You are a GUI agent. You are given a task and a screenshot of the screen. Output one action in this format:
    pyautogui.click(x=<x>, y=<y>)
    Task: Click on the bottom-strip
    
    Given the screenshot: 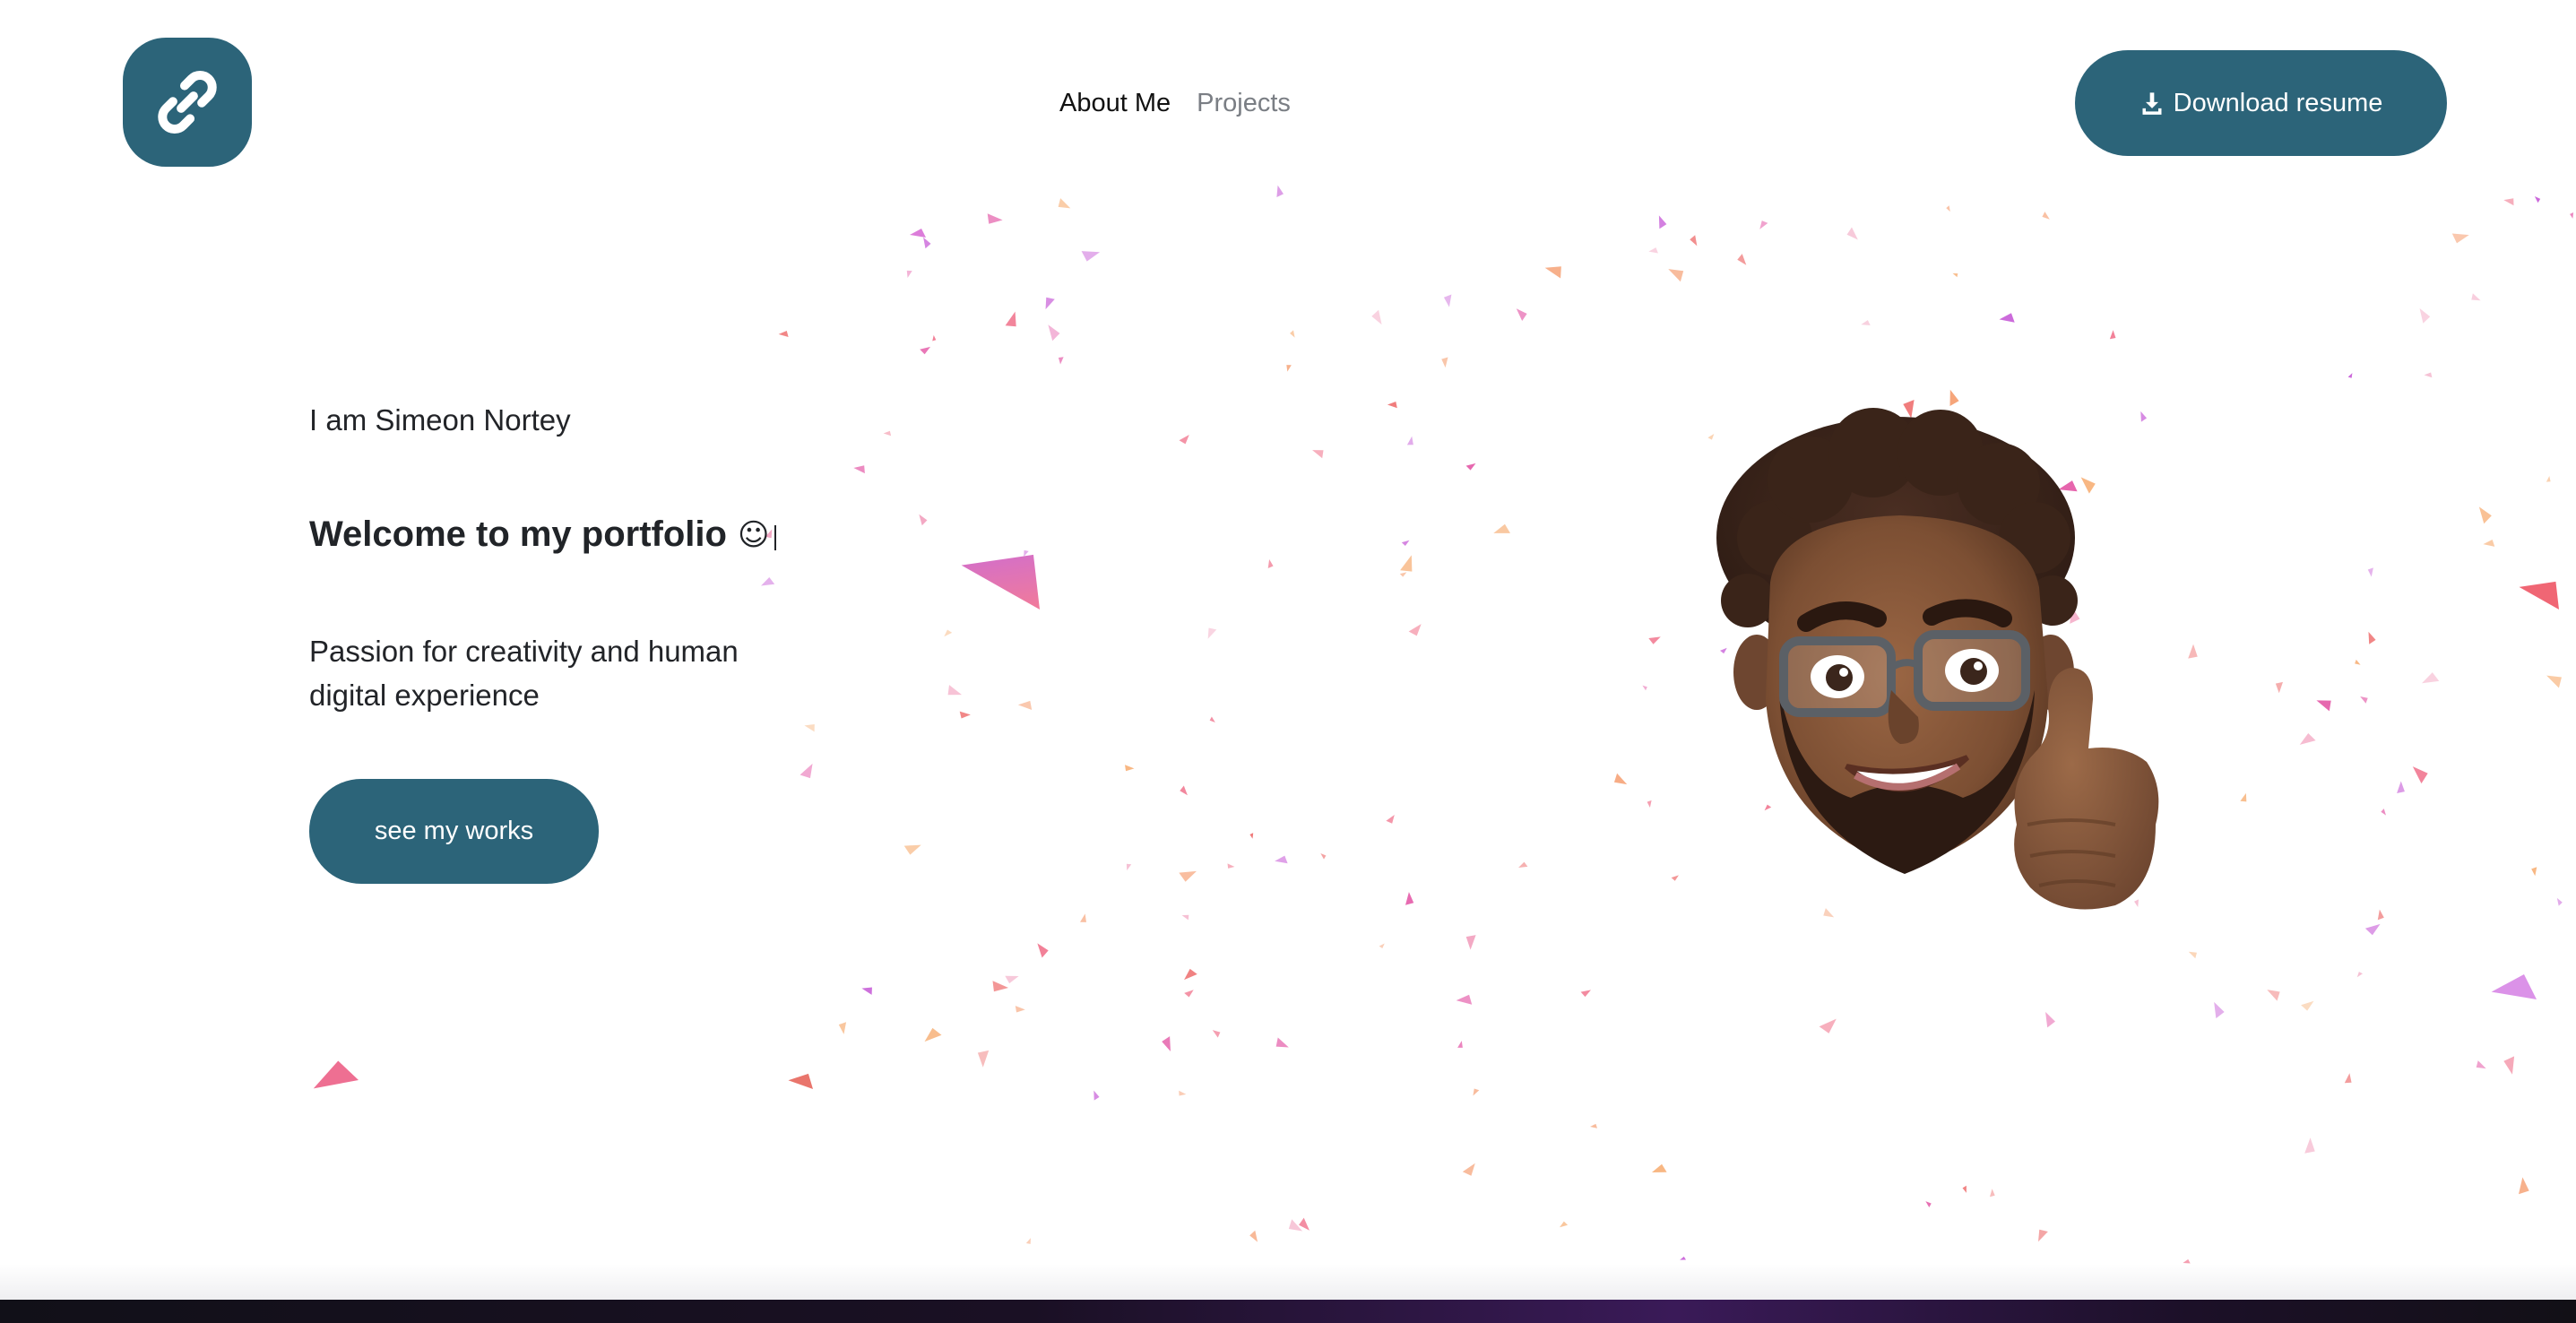 What is the action you would take?
    pyautogui.click(x=1288, y=1311)
    